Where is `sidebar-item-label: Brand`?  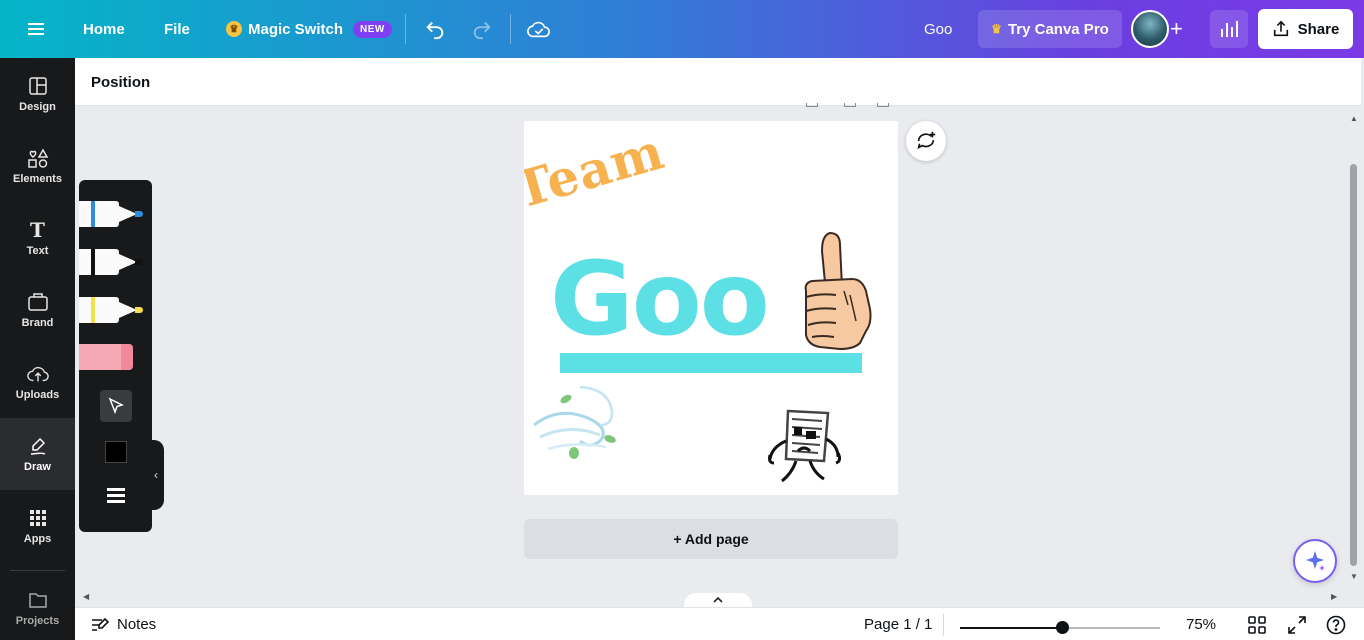
sidebar-item-label: Brand is located at coordinates (37, 323).